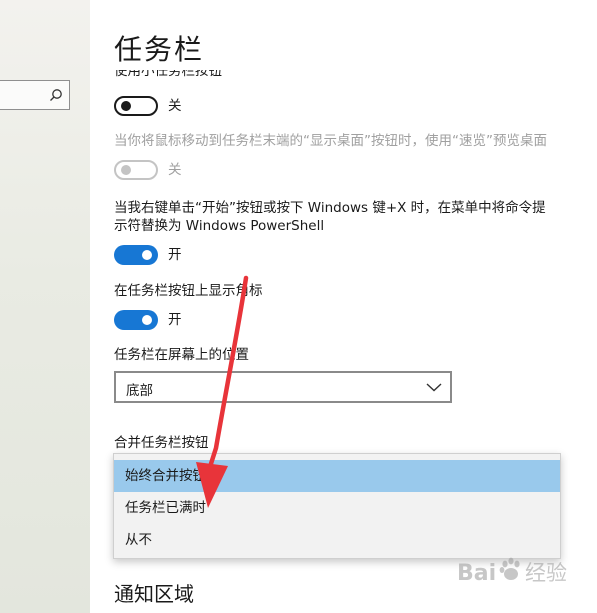 This screenshot has width=597, height=613. Describe the element at coordinates (512, 571) in the screenshot. I see `baidu-logo-icon: Bai 经验` at that location.